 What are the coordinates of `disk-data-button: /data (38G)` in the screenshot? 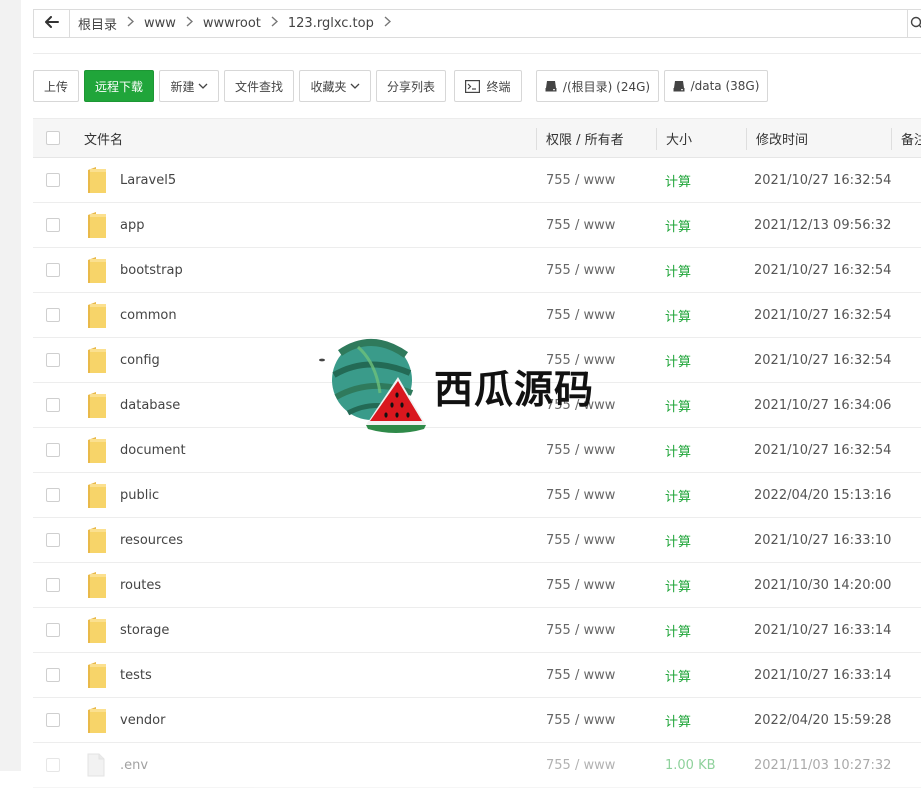 It's located at (716, 86).